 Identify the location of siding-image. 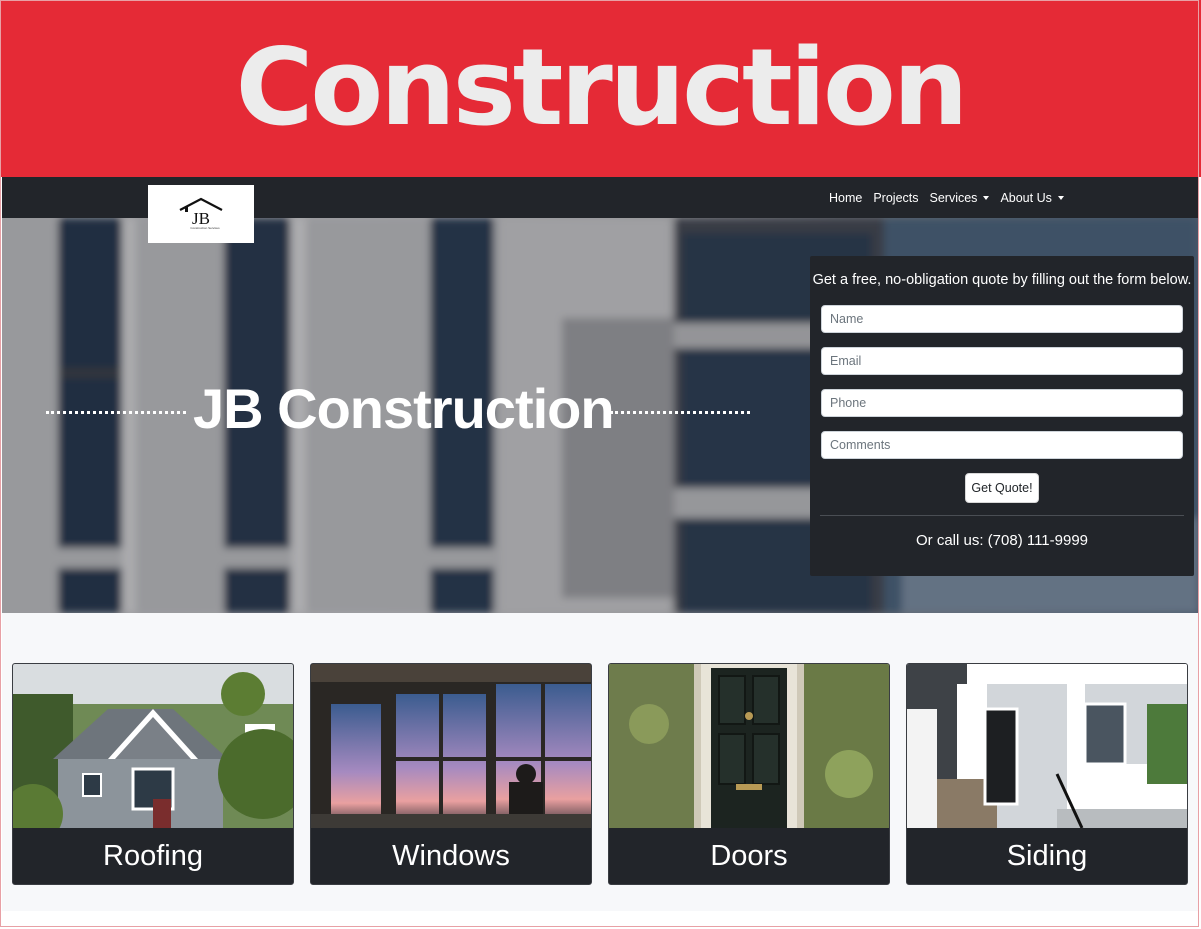
(1047, 746).